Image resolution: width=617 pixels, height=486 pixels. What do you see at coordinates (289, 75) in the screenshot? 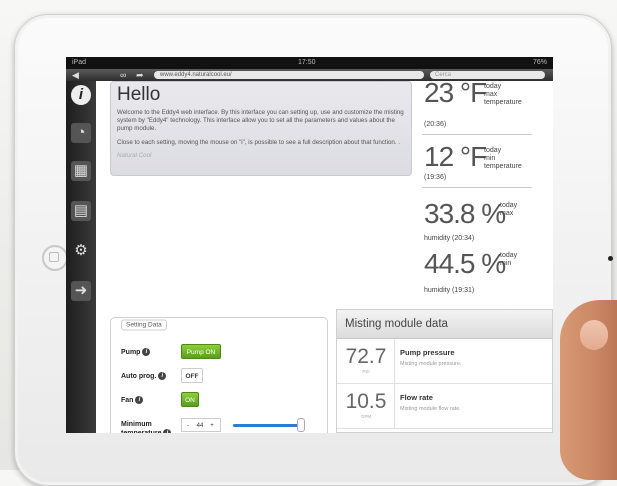
I see `url-bar: www.eddy4.naturalcool.eu/` at bounding box center [289, 75].